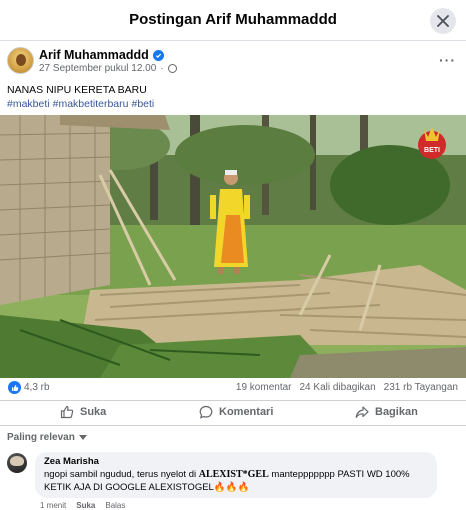  Describe the element at coordinates (77, 90) in the screenshot. I see `caption-text: NANAS NIPU KERETA BARU` at that location.